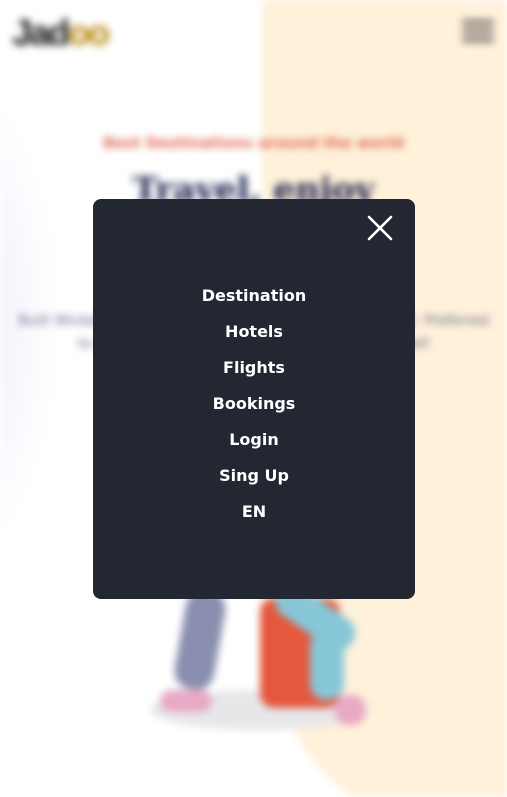  I want to click on logo: Jadoo, so click(61, 33).